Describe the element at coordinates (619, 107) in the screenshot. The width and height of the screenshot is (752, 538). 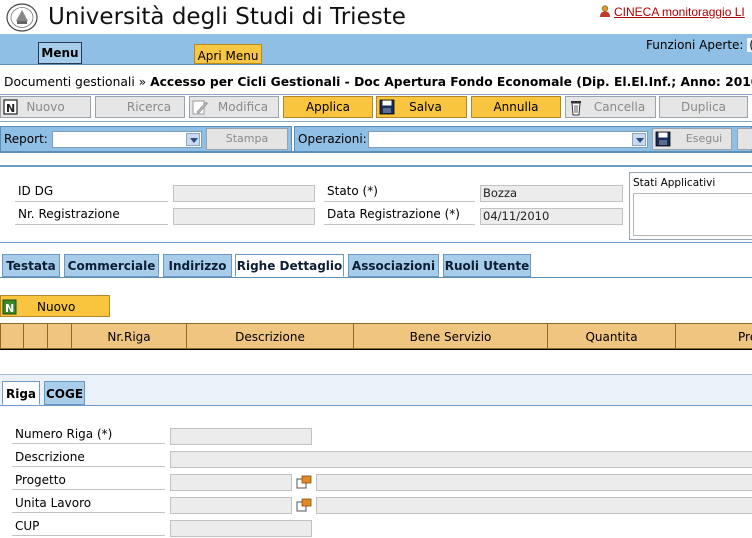
I see `cancella-label: Cancella` at that location.